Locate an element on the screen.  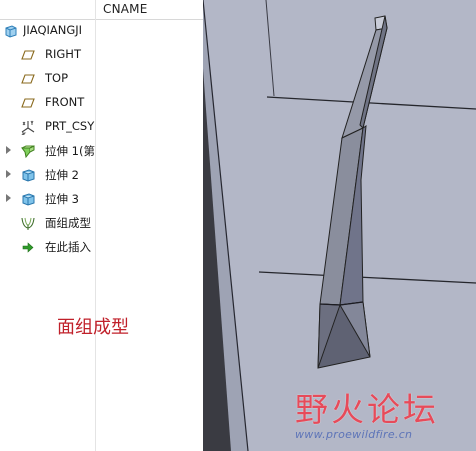
tree-item-label: PRT_CSY is located at coordinates (70, 126).